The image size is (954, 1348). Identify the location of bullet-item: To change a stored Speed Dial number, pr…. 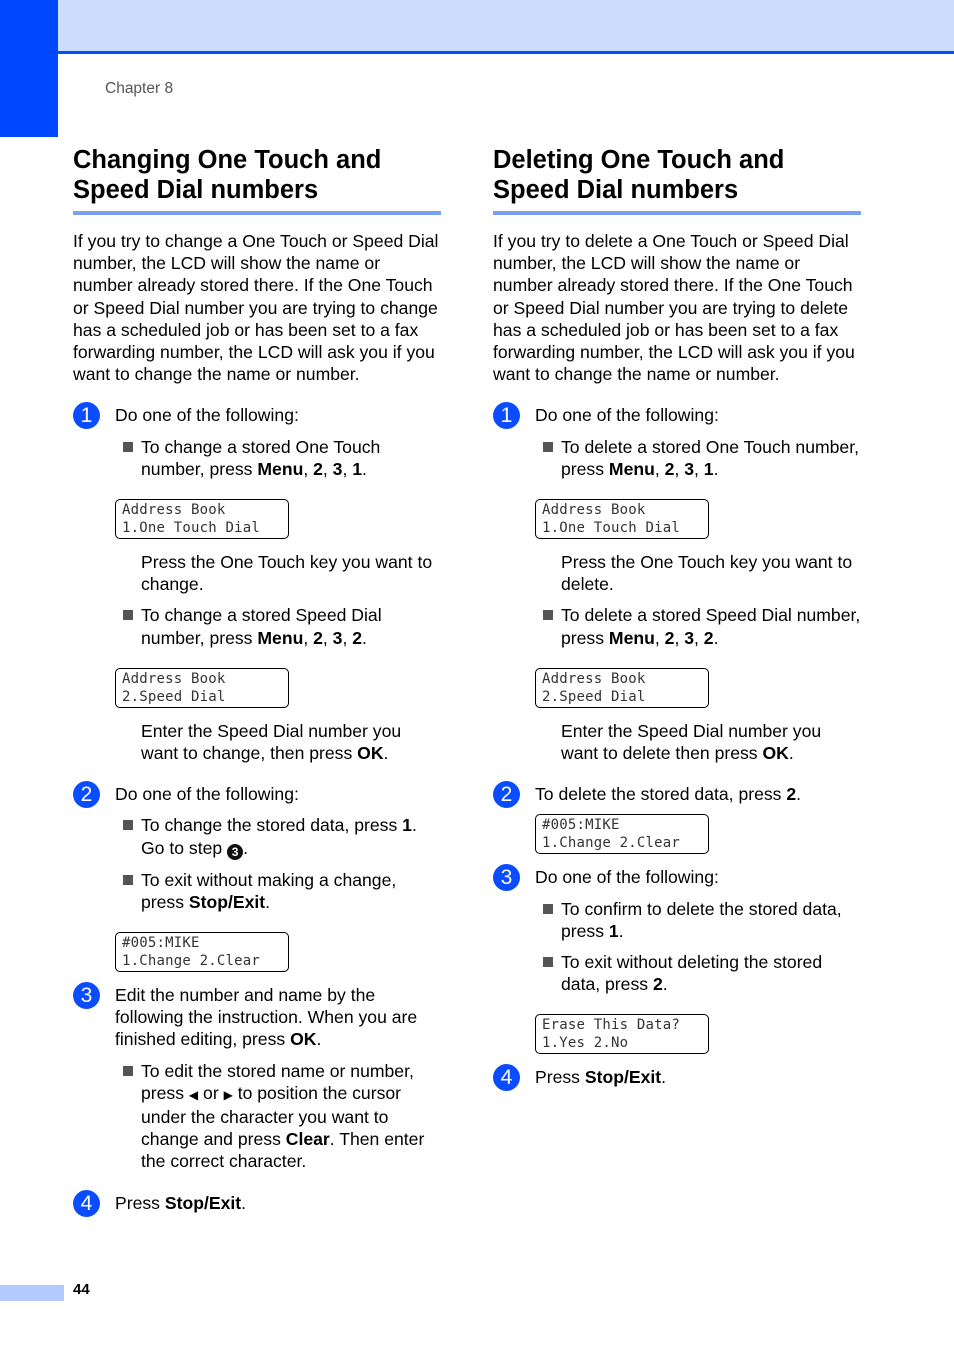
(278, 626).